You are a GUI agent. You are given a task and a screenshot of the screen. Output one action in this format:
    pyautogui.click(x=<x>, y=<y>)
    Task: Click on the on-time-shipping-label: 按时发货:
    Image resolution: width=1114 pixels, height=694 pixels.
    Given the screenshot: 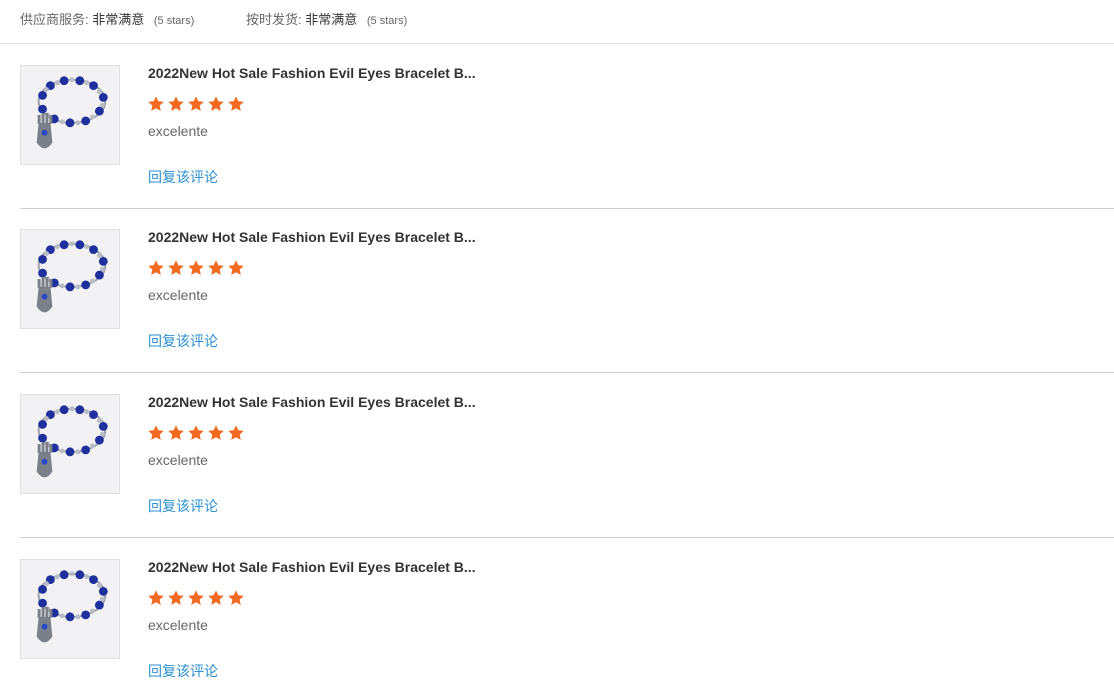 What is the action you would take?
    pyautogui.click(x=274, y=19)
    